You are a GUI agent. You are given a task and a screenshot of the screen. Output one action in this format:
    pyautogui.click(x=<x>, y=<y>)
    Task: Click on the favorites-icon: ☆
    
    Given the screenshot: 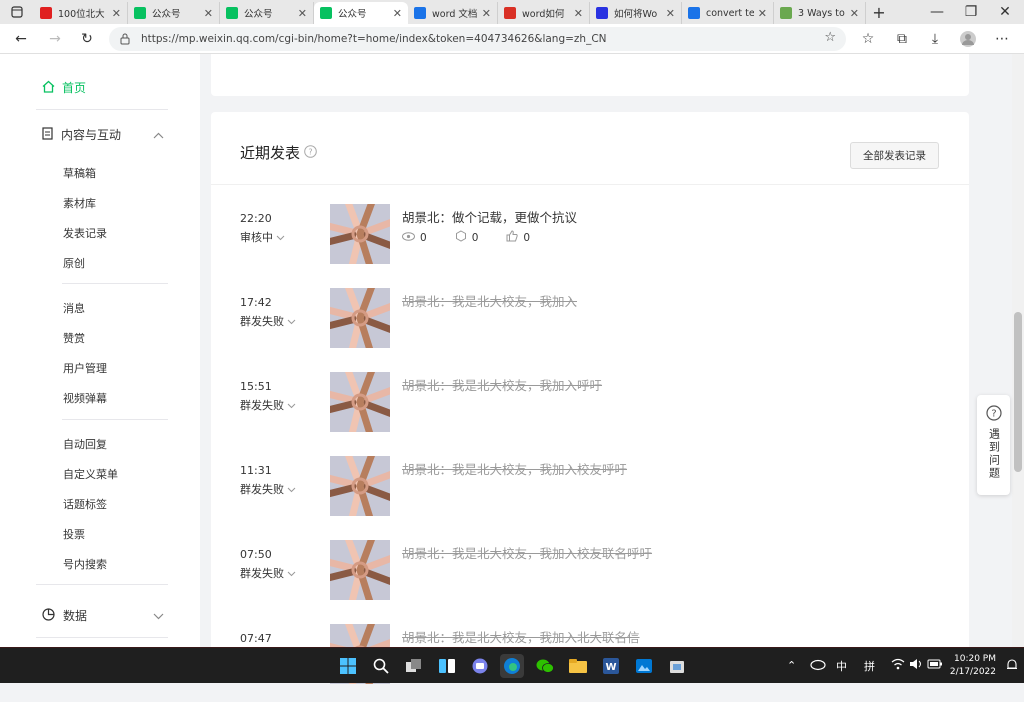 What is the action you would take?
    pyautogui.click(x=868, y=39)
    